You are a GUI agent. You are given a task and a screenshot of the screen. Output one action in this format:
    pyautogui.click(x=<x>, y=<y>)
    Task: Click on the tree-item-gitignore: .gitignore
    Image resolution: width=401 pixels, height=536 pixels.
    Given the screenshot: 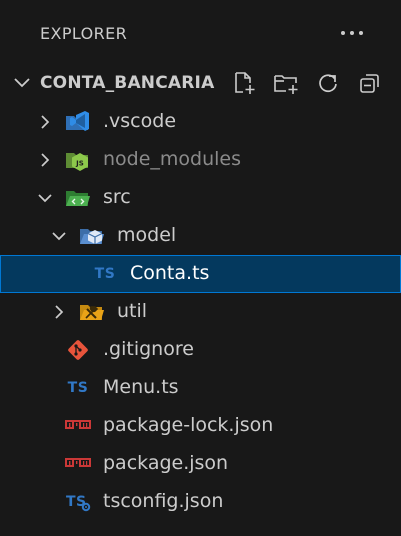 What is the action you would take?
    pyautogui.click(x=200, y=350)
    